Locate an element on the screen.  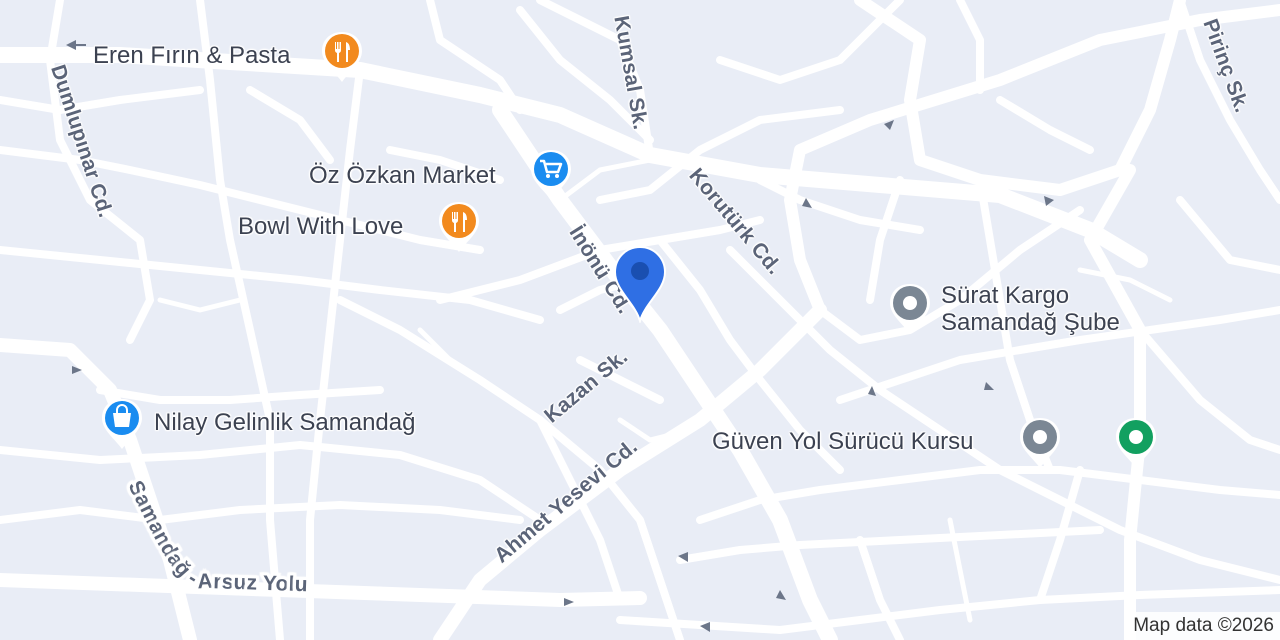
samandag-arsuz-label-path: Samandağ - Arsuz Yolu is located at coordinates (216, 536).